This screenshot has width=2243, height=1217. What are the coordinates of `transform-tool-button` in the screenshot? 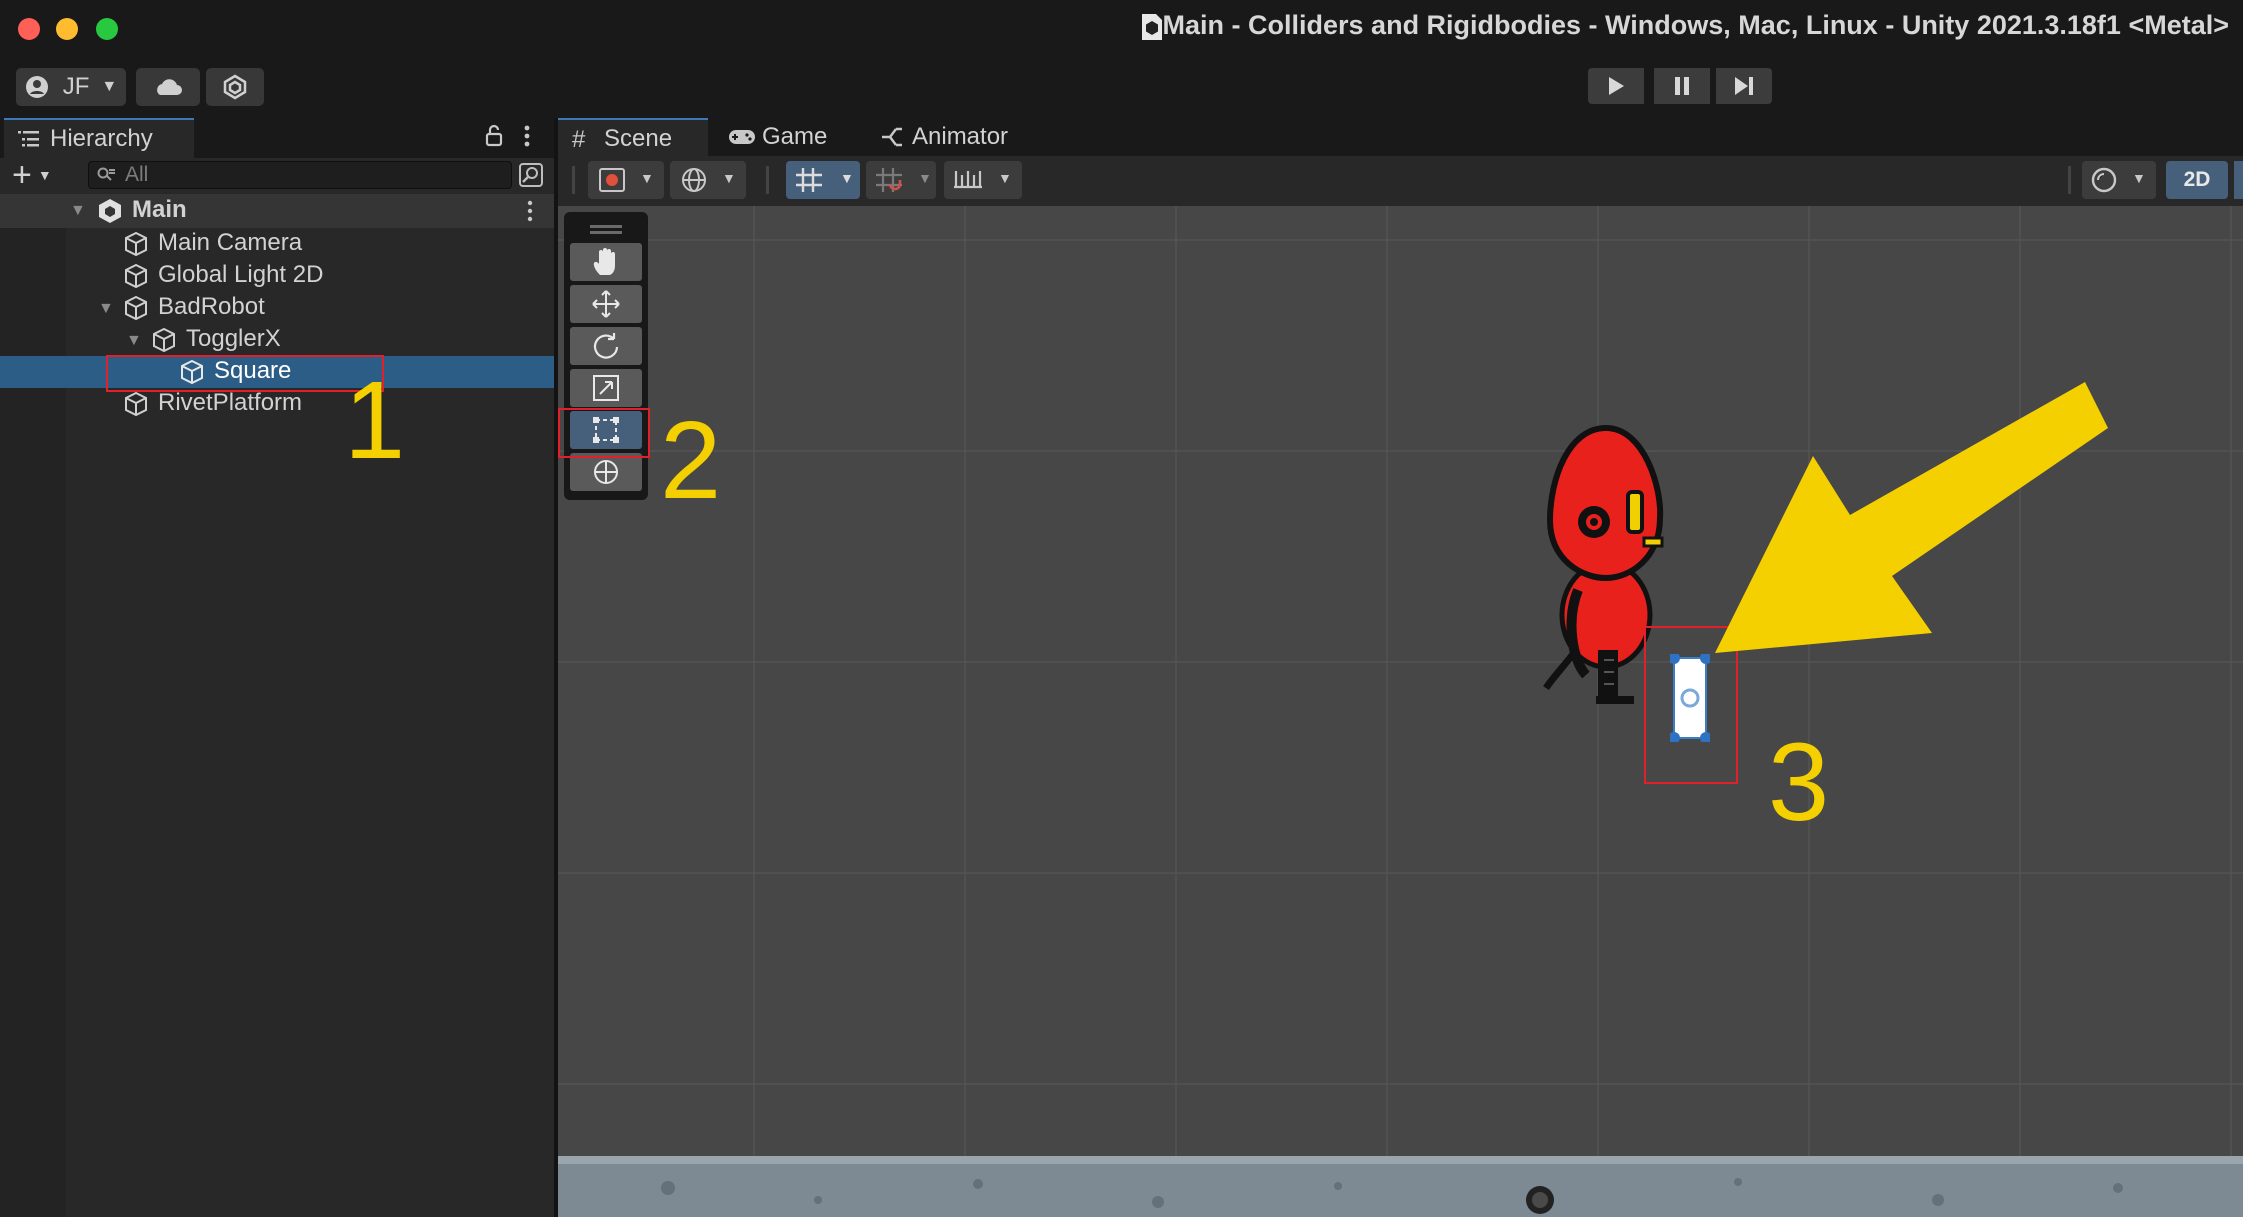 It's located at (606, 472).